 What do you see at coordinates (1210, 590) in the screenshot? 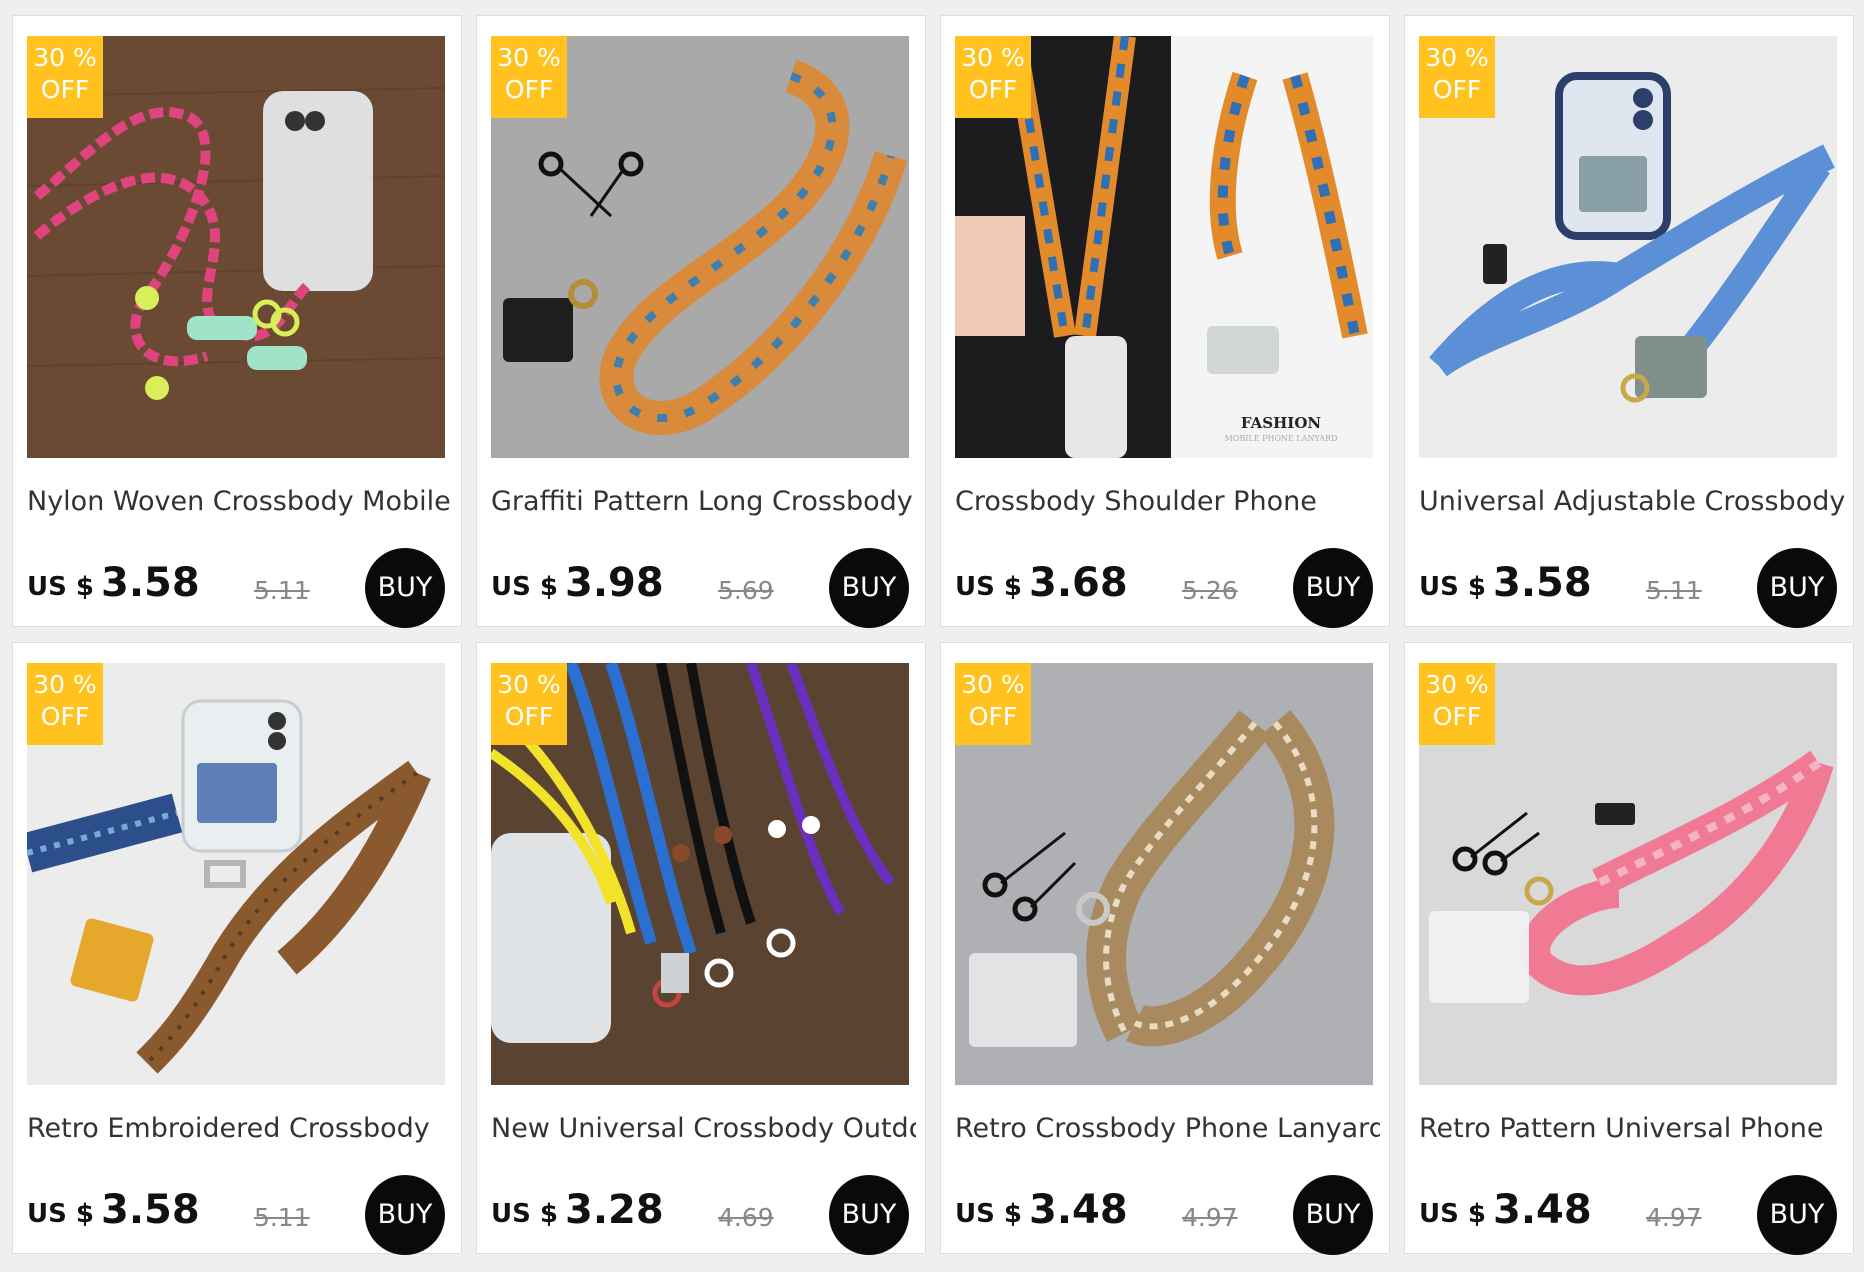
I see `original-price: 5.26` at bounding box center [1210, 590].